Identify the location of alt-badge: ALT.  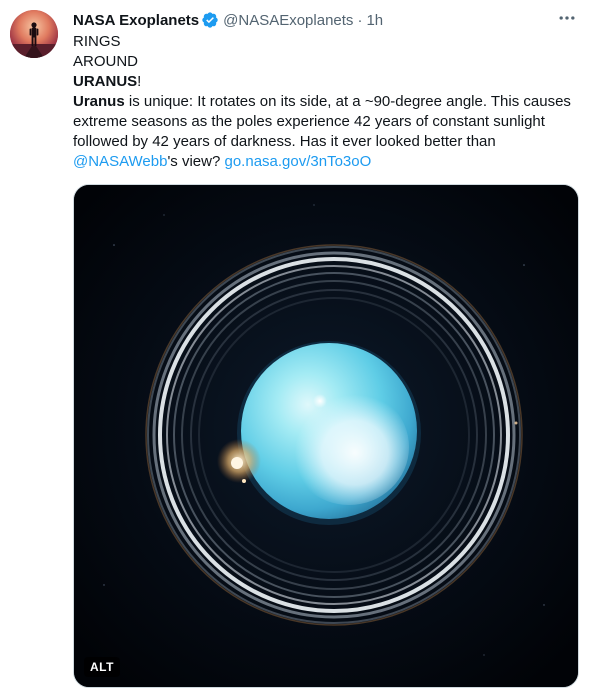
(102, 667).